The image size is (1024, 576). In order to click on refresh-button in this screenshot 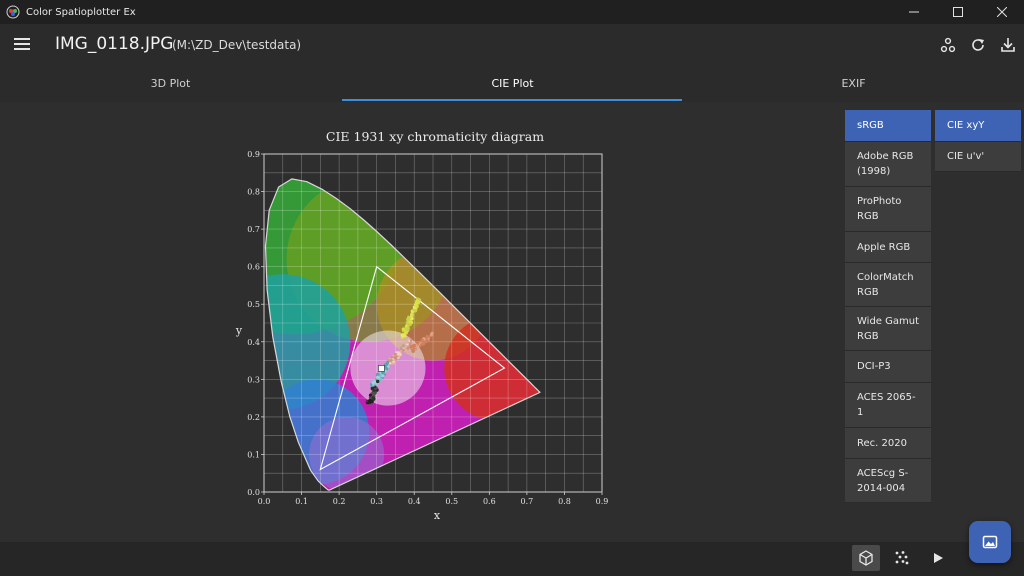, I will do `click(978, 45)`.